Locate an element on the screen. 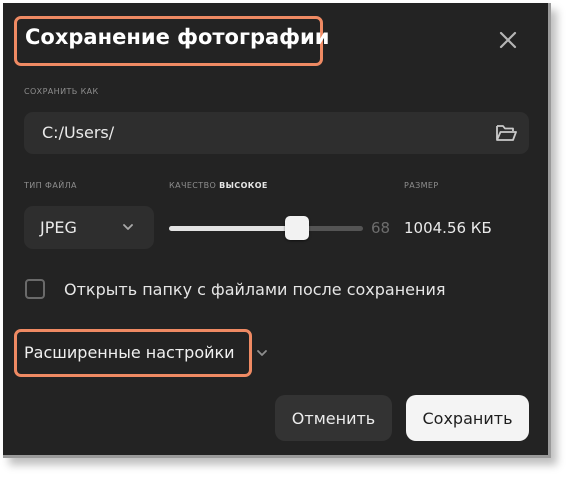 This screenshot has height=478, width=567. size-label: РАЗМЕР is located at coordinates (421, 185).